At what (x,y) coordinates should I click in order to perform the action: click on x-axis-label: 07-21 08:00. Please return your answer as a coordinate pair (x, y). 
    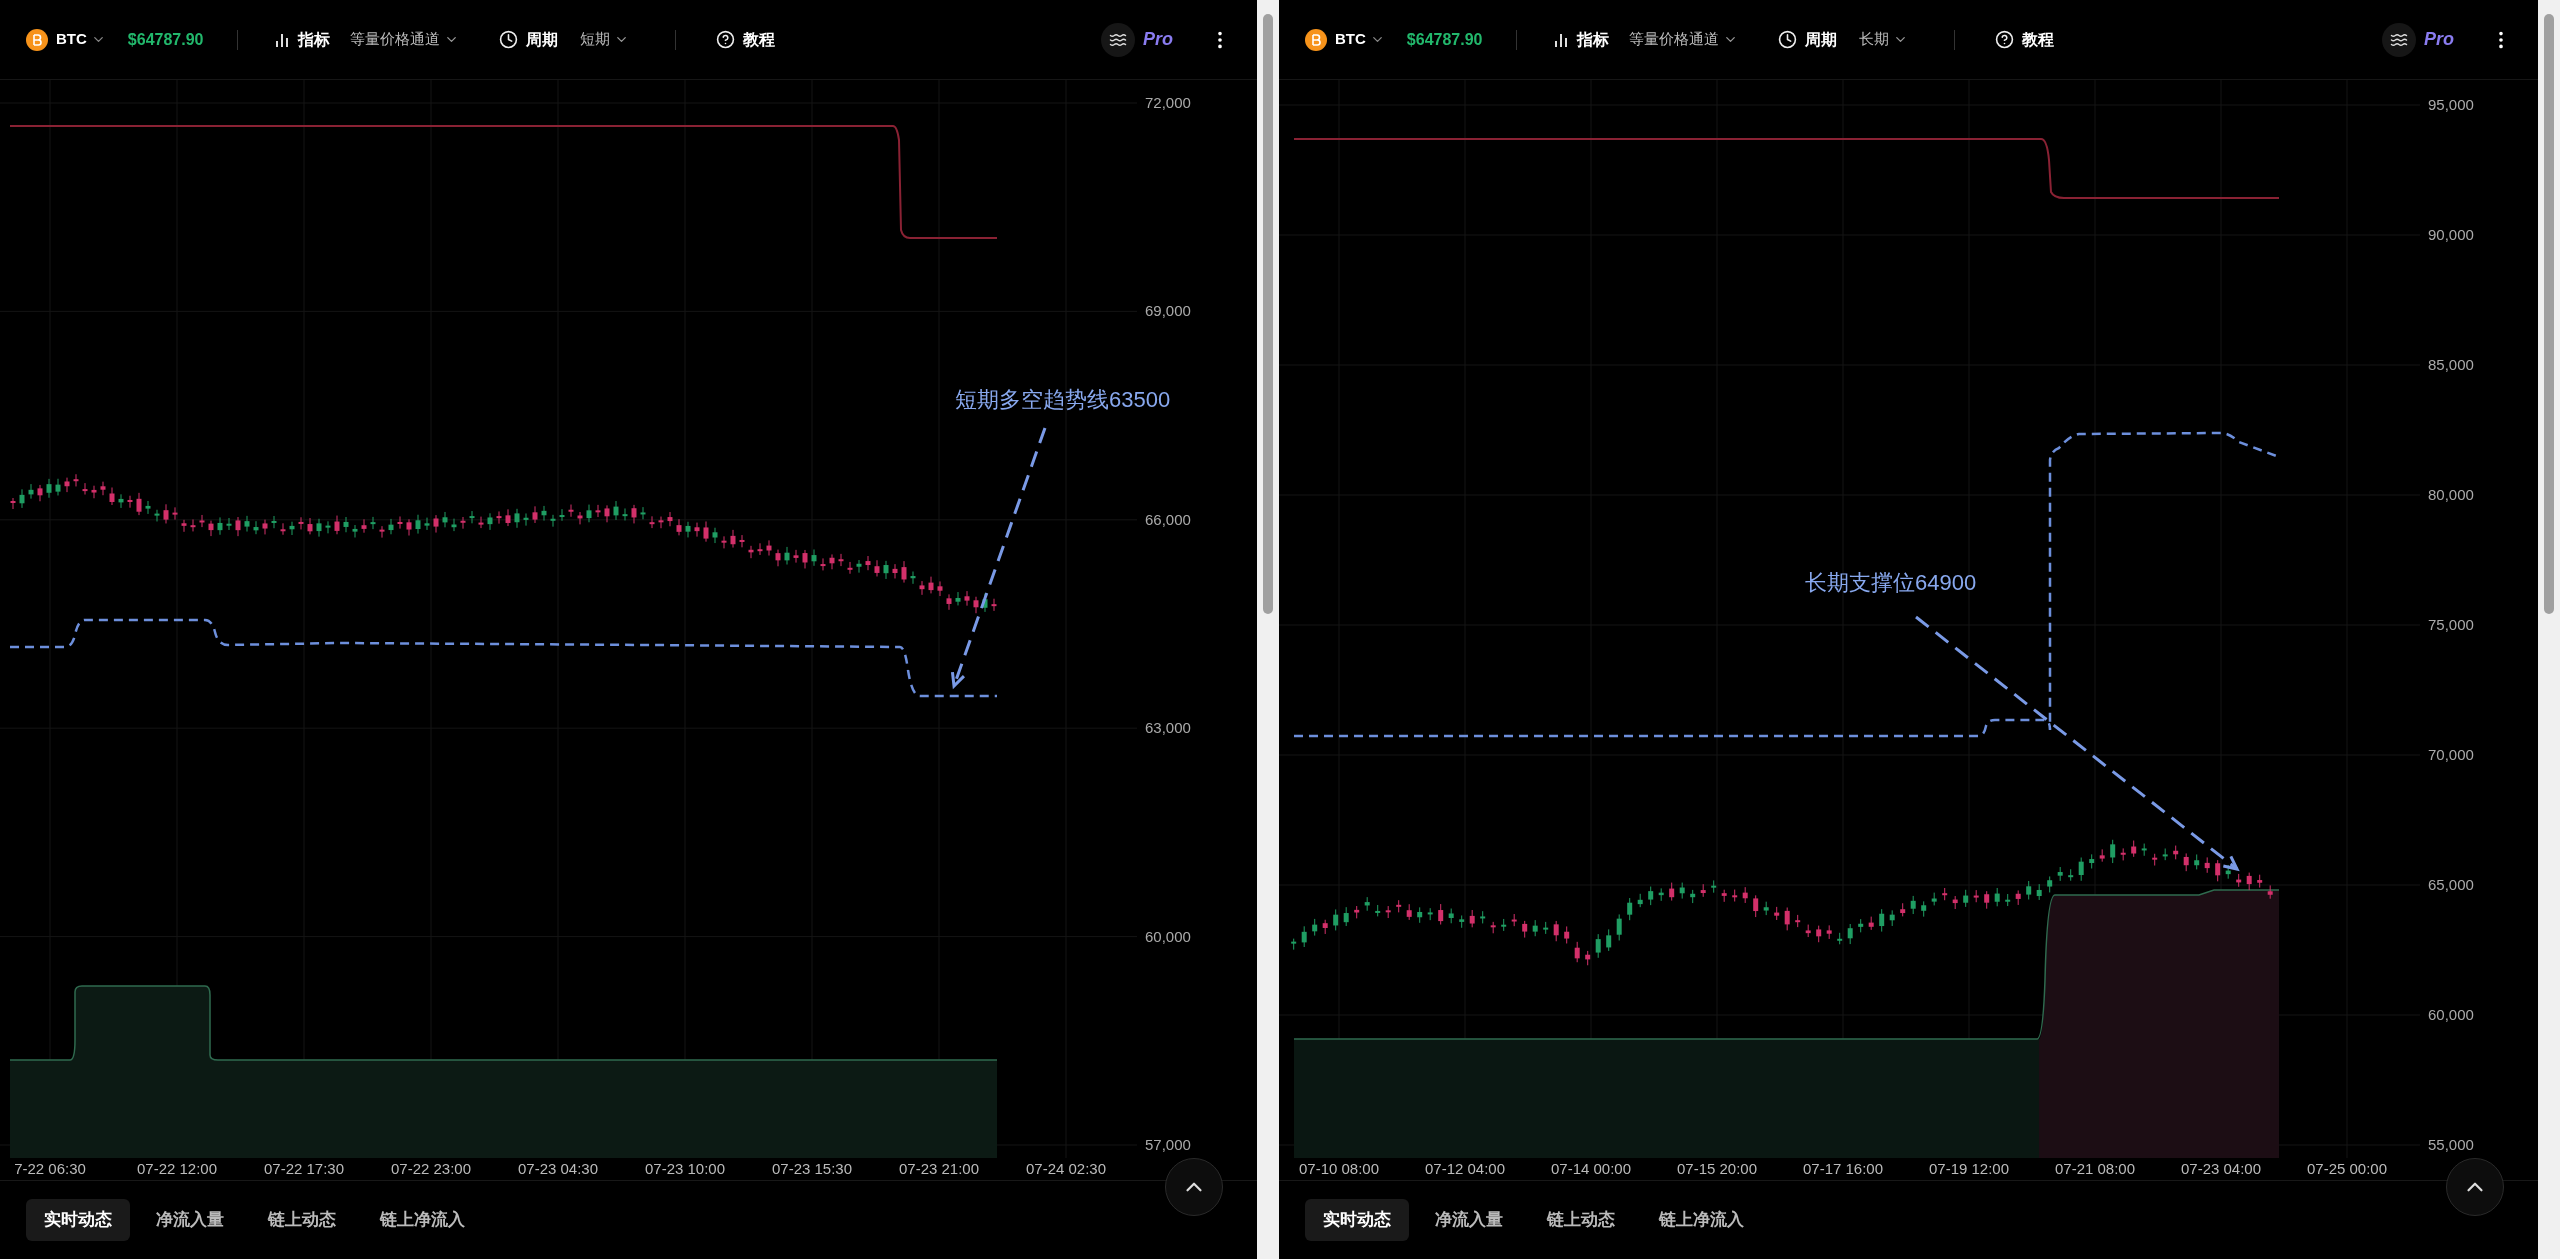
    Looking at the image, I should click on (2095, 1168).